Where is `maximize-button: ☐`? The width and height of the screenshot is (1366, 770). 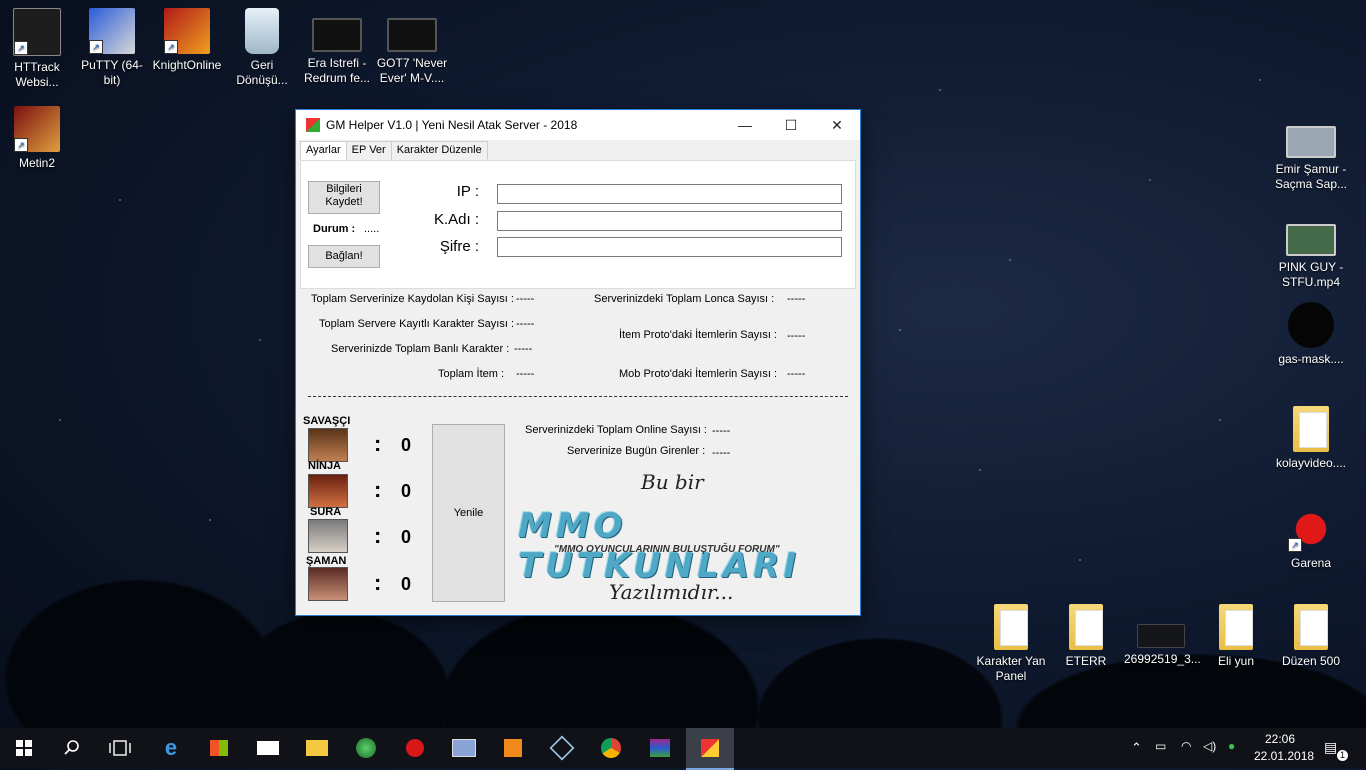
maximize-button: ☐ is located at coordinates (791, 125).